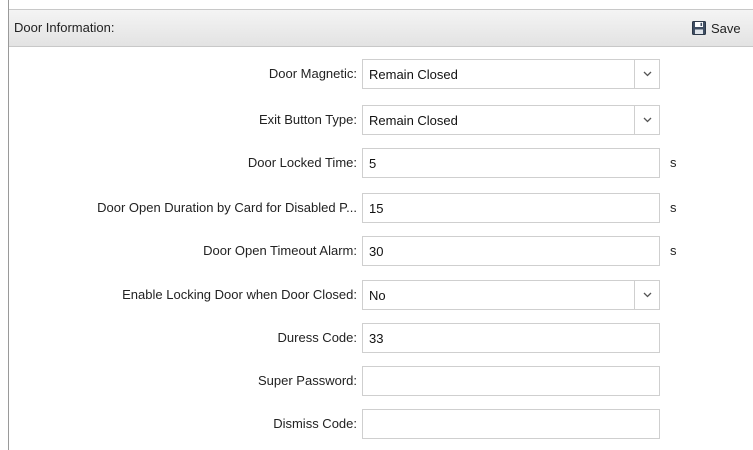  I want to click on door-locked-time-unit: s, so click(673, 162).